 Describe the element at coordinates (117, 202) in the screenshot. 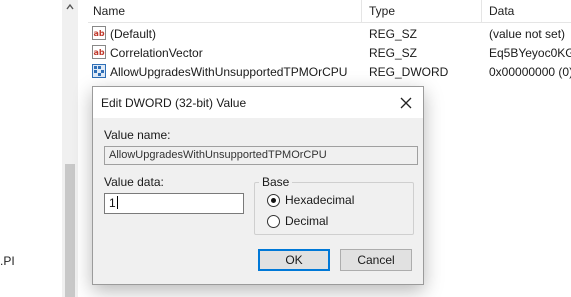

I see `text-caret` at that location.